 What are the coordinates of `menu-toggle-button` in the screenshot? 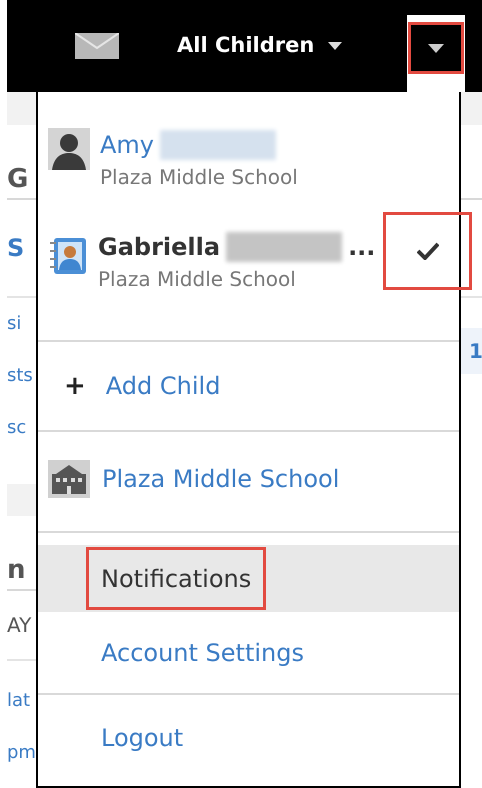 It's located at (436, 48).